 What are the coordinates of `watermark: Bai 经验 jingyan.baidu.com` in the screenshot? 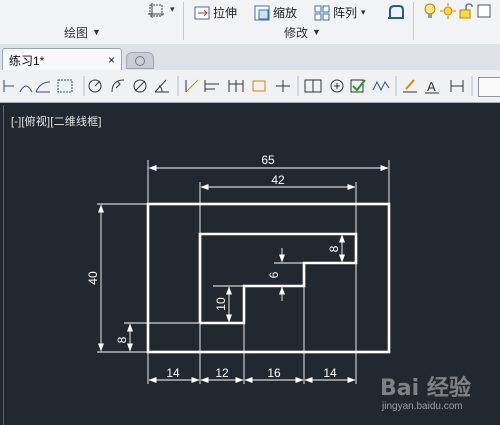 It's located at (439, 396).